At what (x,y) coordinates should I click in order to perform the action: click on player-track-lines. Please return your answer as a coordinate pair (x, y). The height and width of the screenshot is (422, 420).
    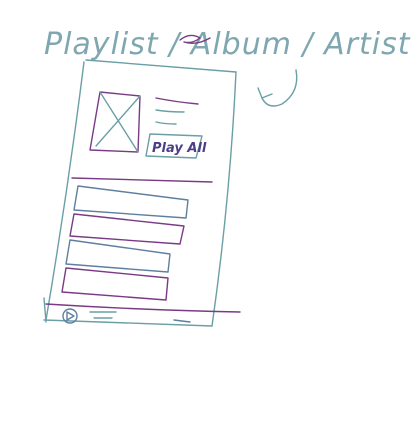
    Looking at the image, I should click on (103, 315).